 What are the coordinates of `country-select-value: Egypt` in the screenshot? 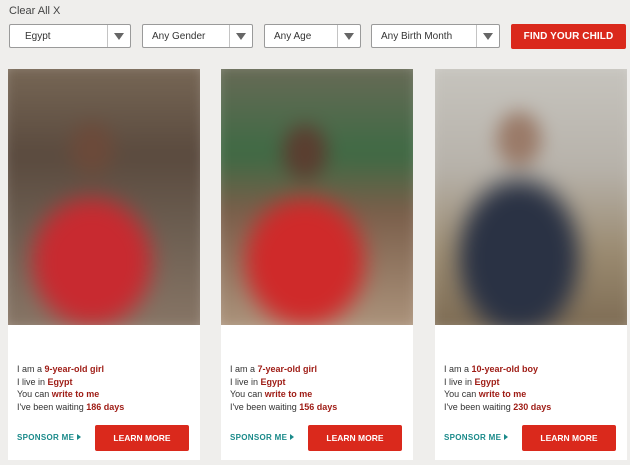 It's located at (38, 36).